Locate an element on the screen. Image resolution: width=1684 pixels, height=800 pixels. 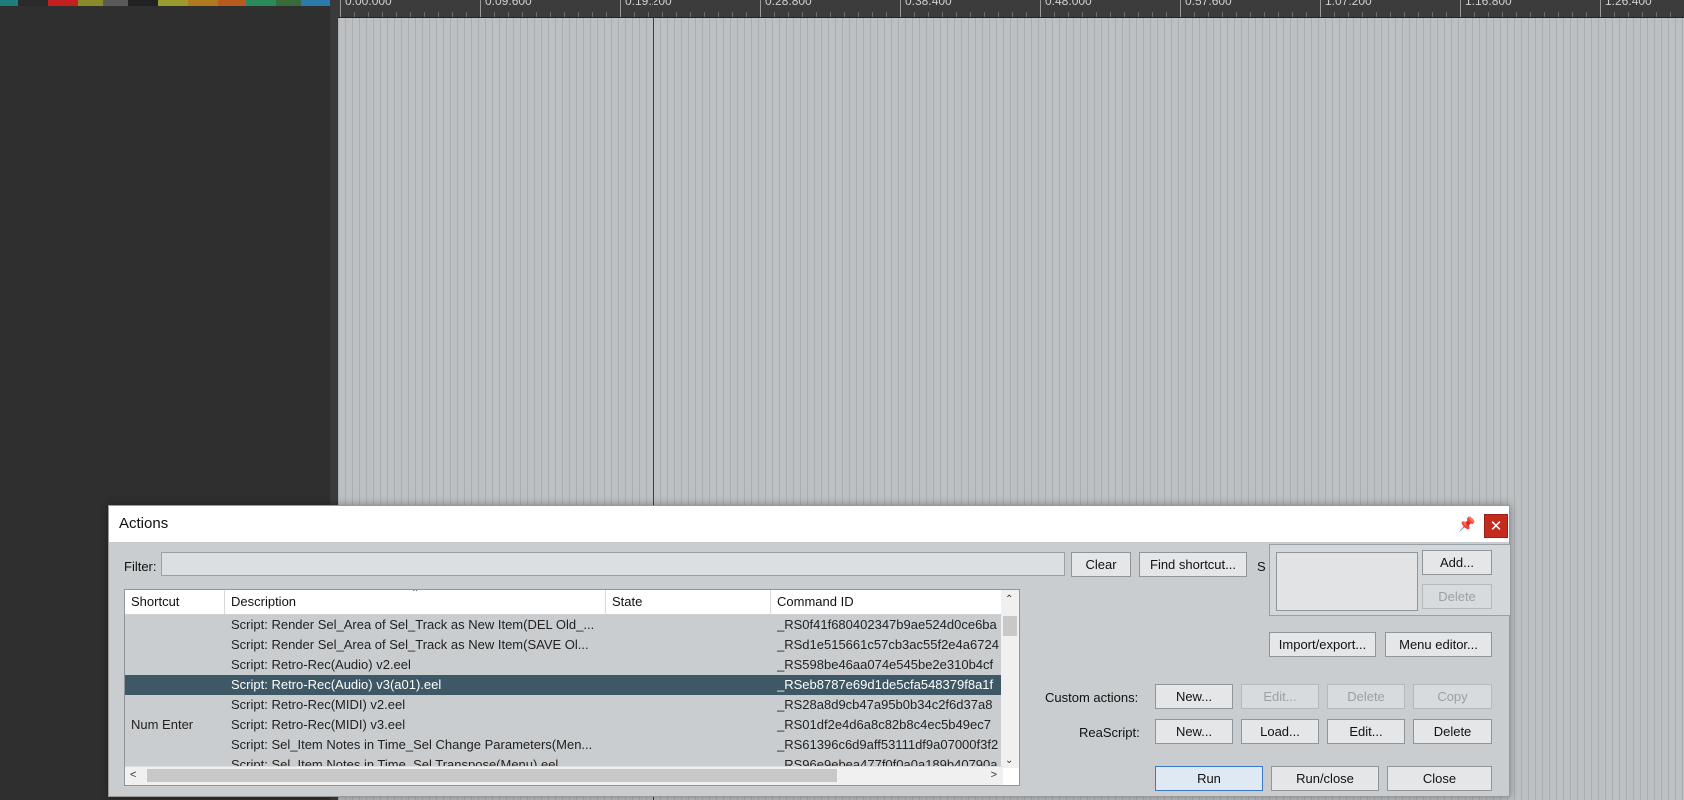
cell-cmd: _RS01df2e4d6a8c82b8c4ec5b49ec7 is located at coordinates (884, 724).